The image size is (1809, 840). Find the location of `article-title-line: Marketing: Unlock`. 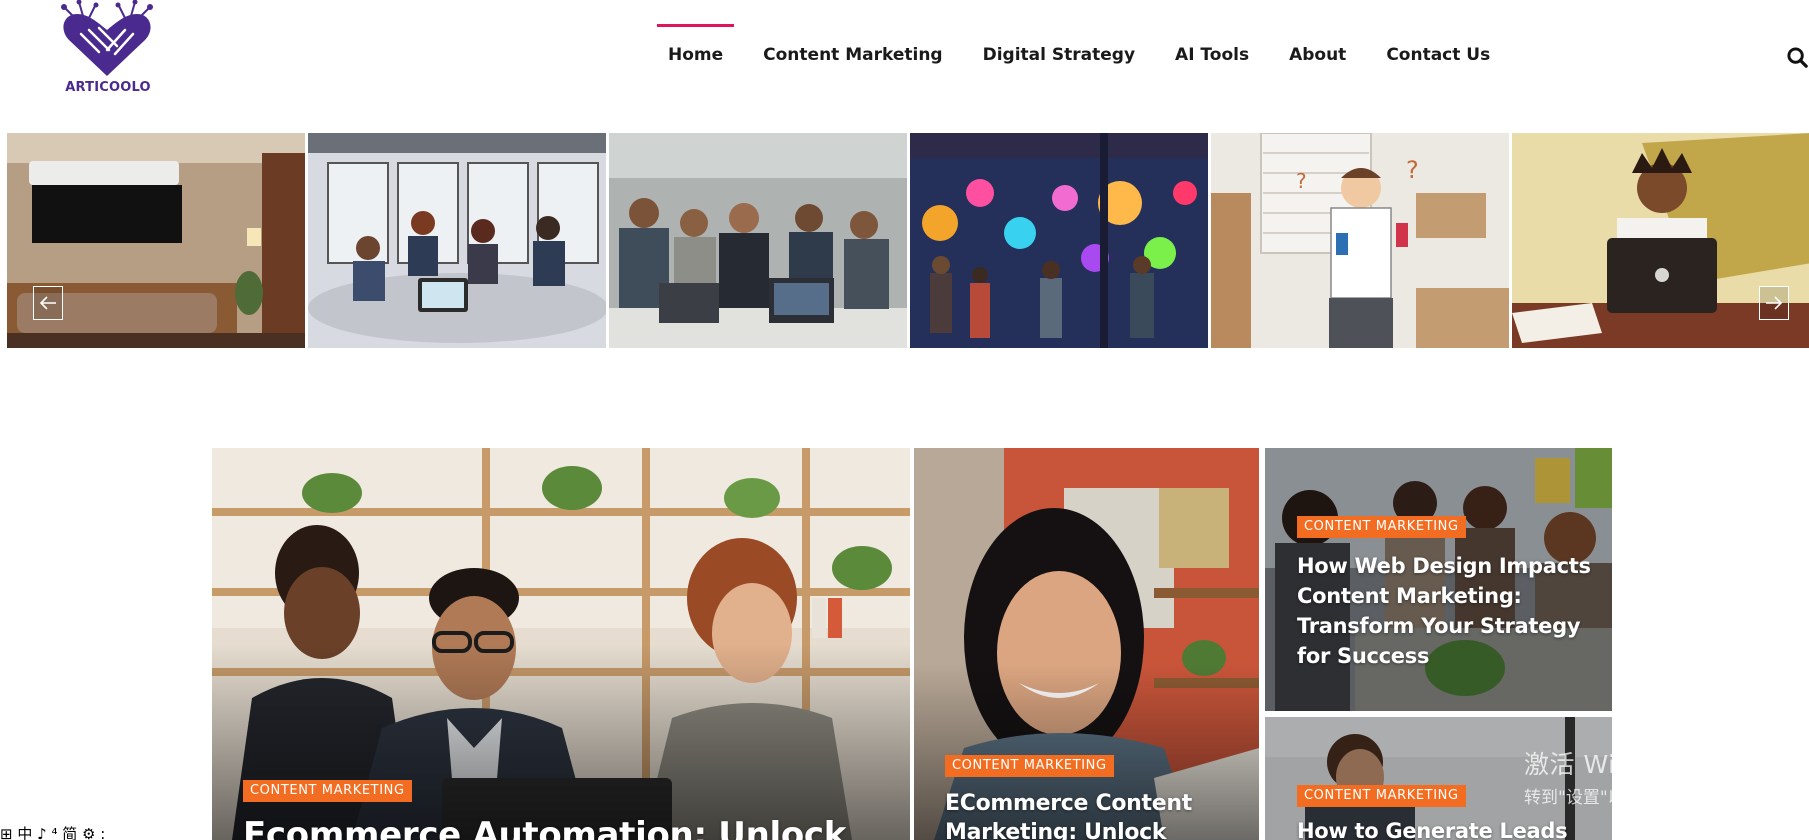

article-title-line: Marketing: Unlock is located at coordinates (1056, 830).